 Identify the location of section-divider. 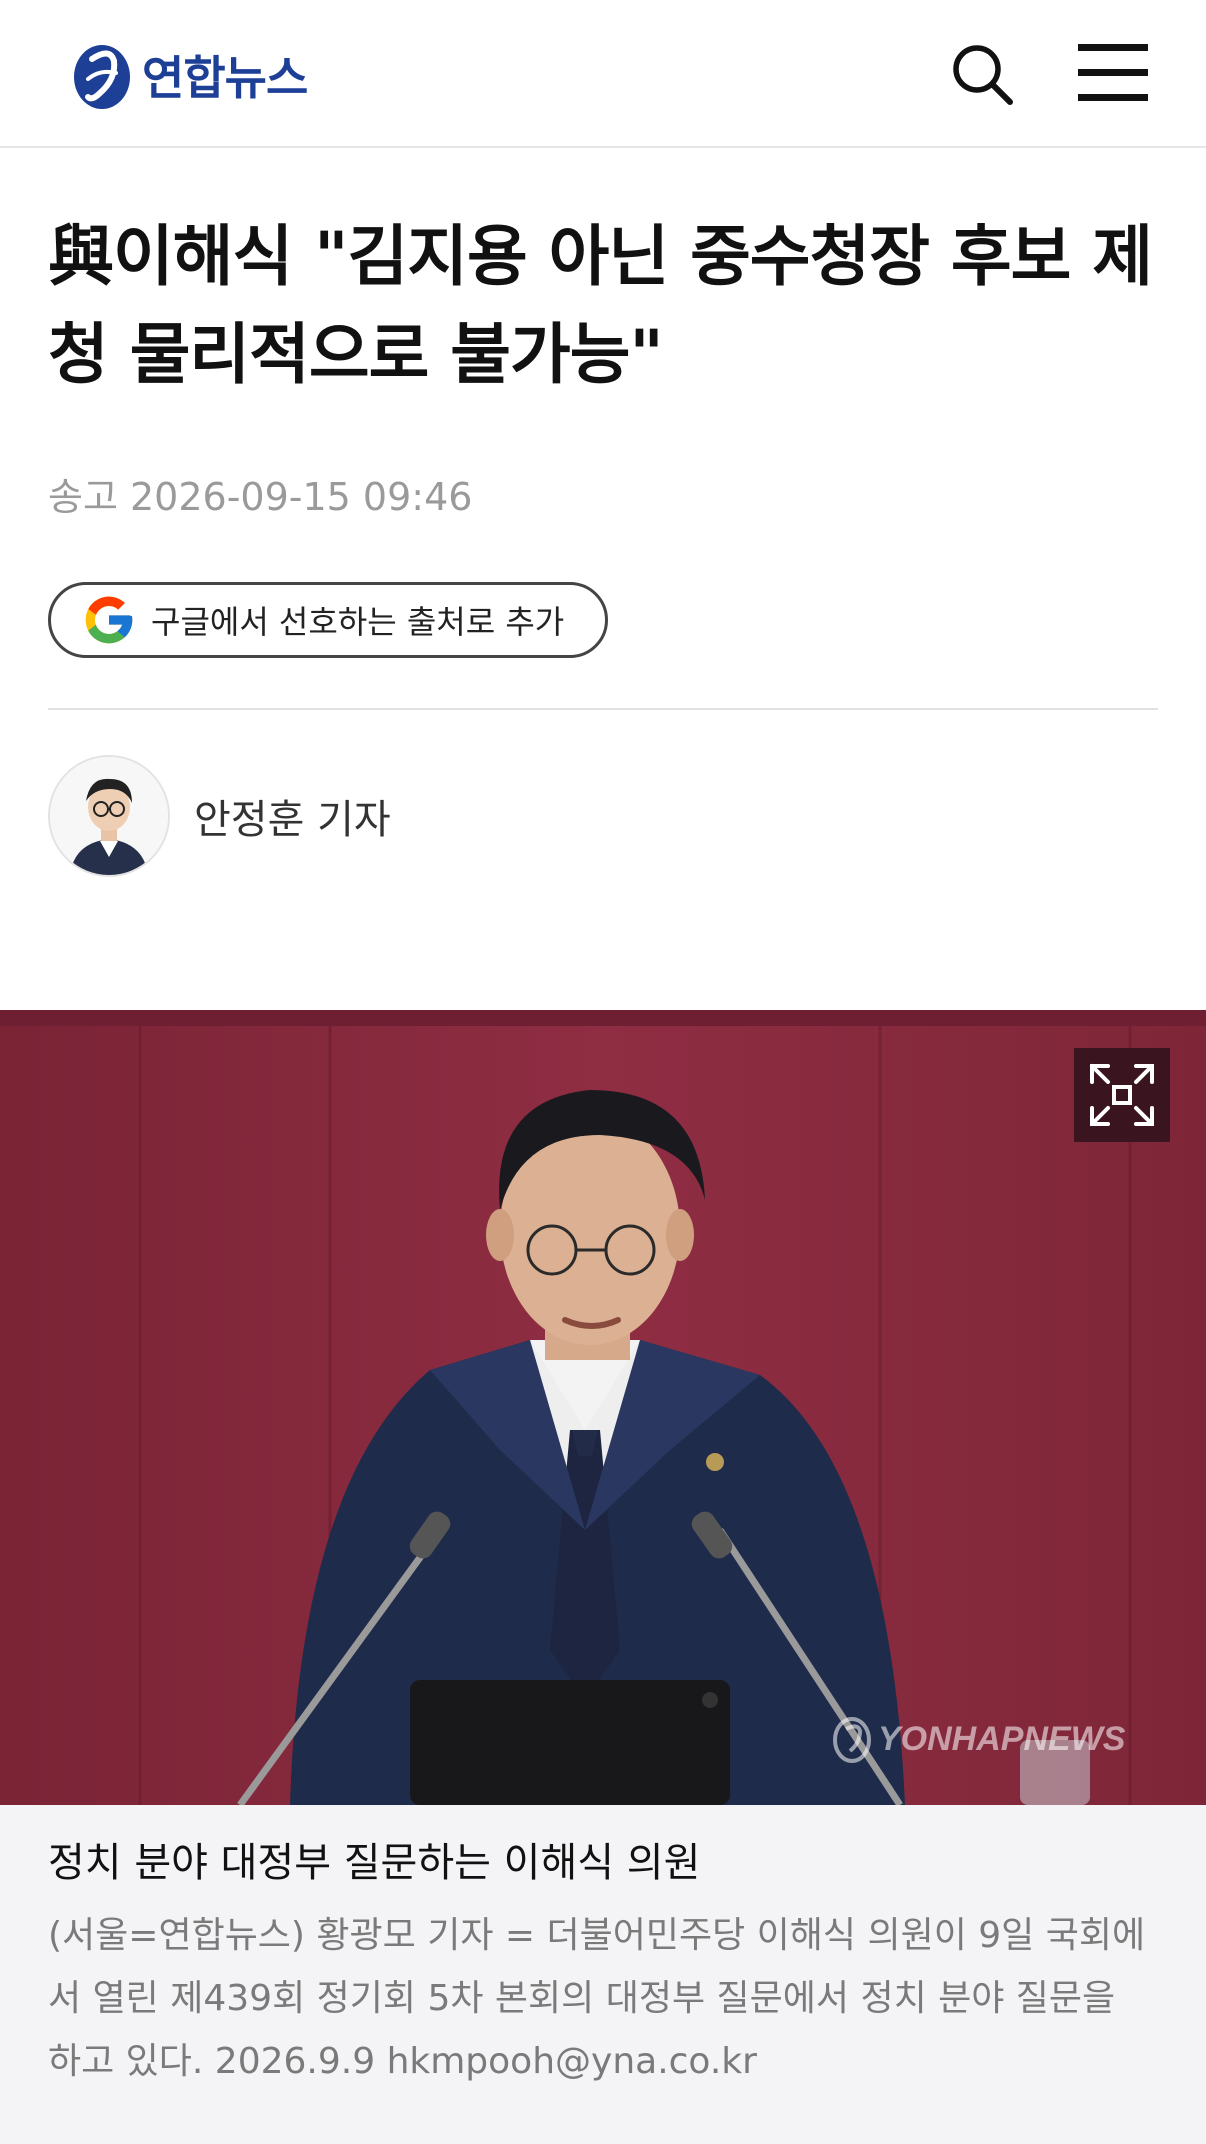
(603, 709).